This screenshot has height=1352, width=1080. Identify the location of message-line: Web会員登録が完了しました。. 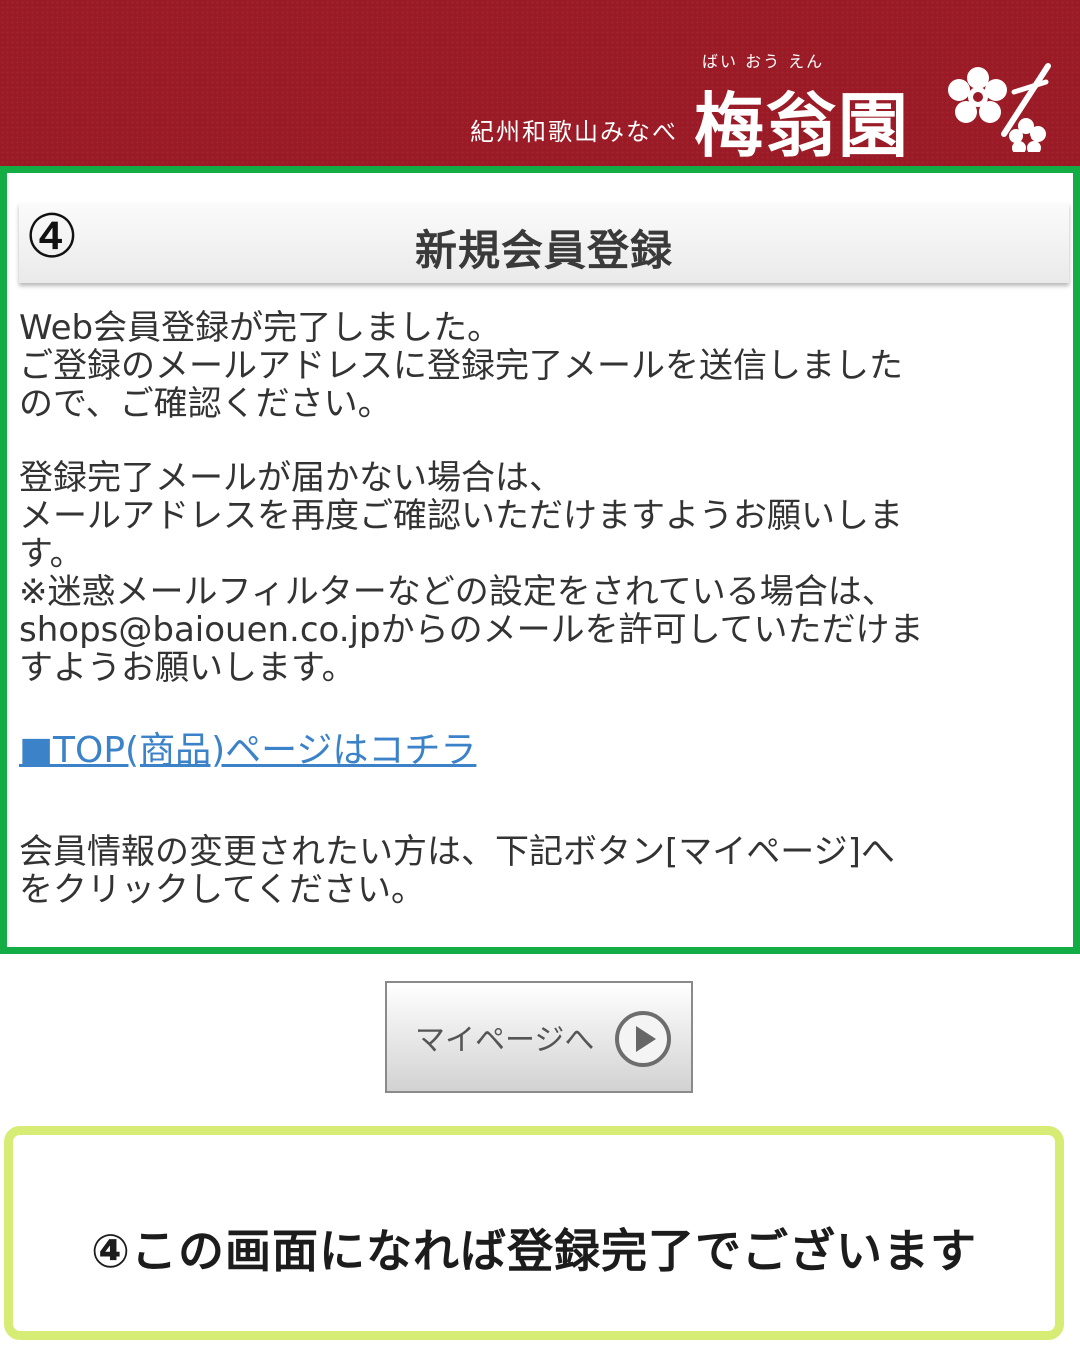
(260, 328).